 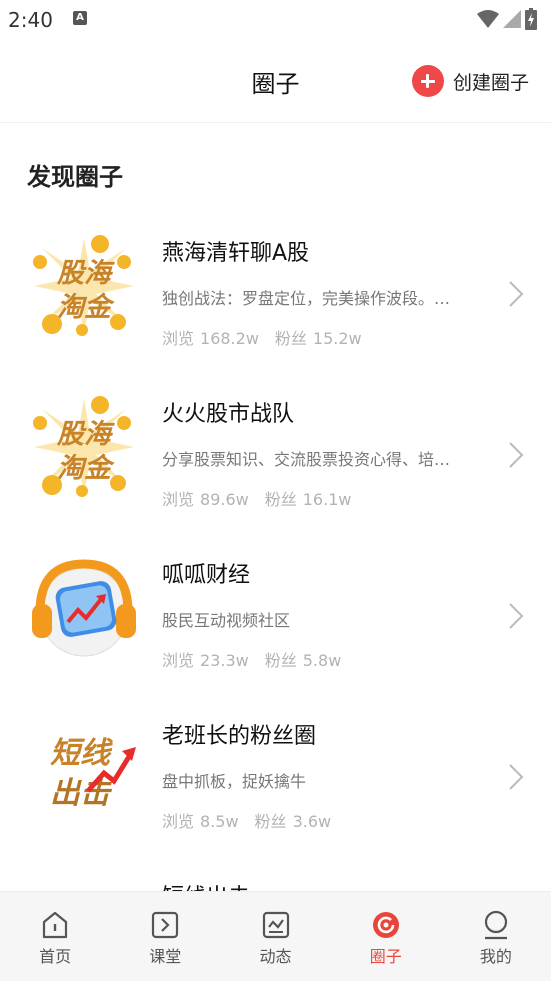 I want to click on circle-name: 呱呱财经, so click(x=206, y=575).